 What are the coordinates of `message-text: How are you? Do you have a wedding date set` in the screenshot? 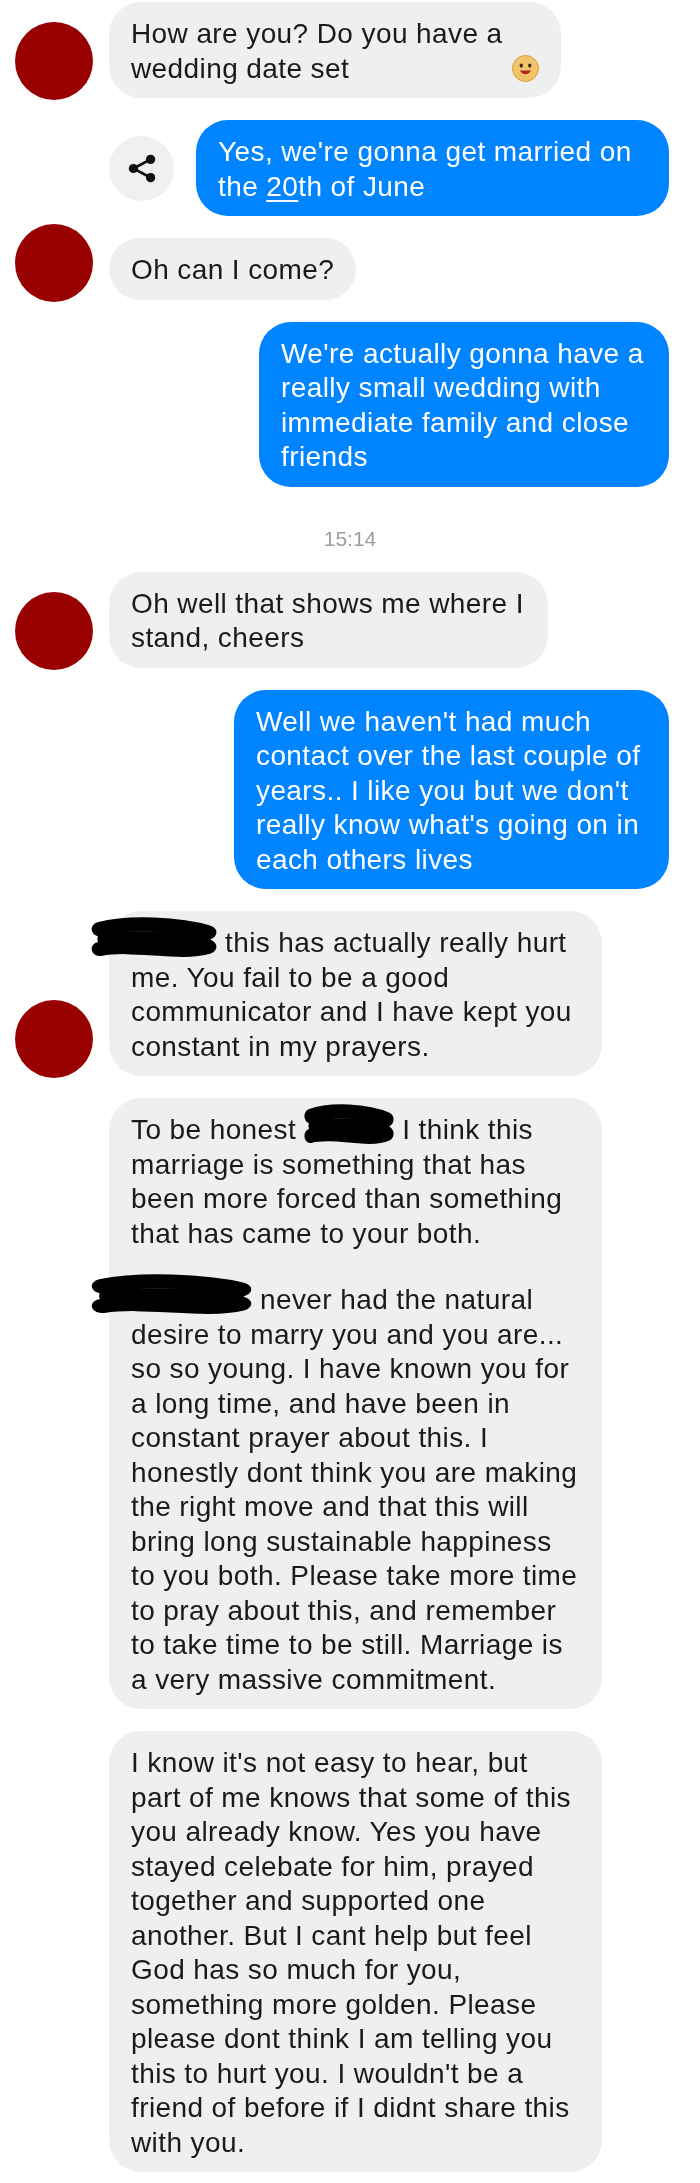 It's located at (317, 51).